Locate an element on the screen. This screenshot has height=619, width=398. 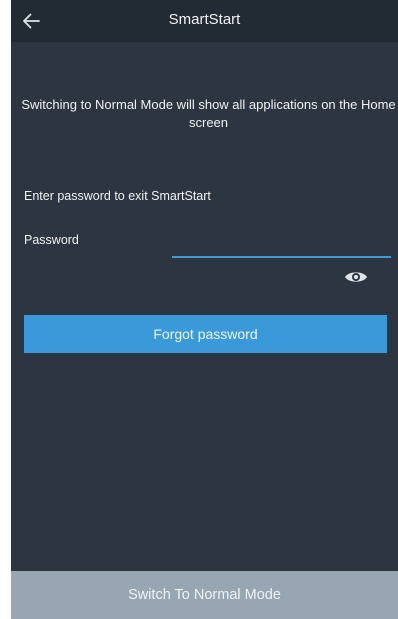
page-title: SmartStart is located at coordinates (204, 19).